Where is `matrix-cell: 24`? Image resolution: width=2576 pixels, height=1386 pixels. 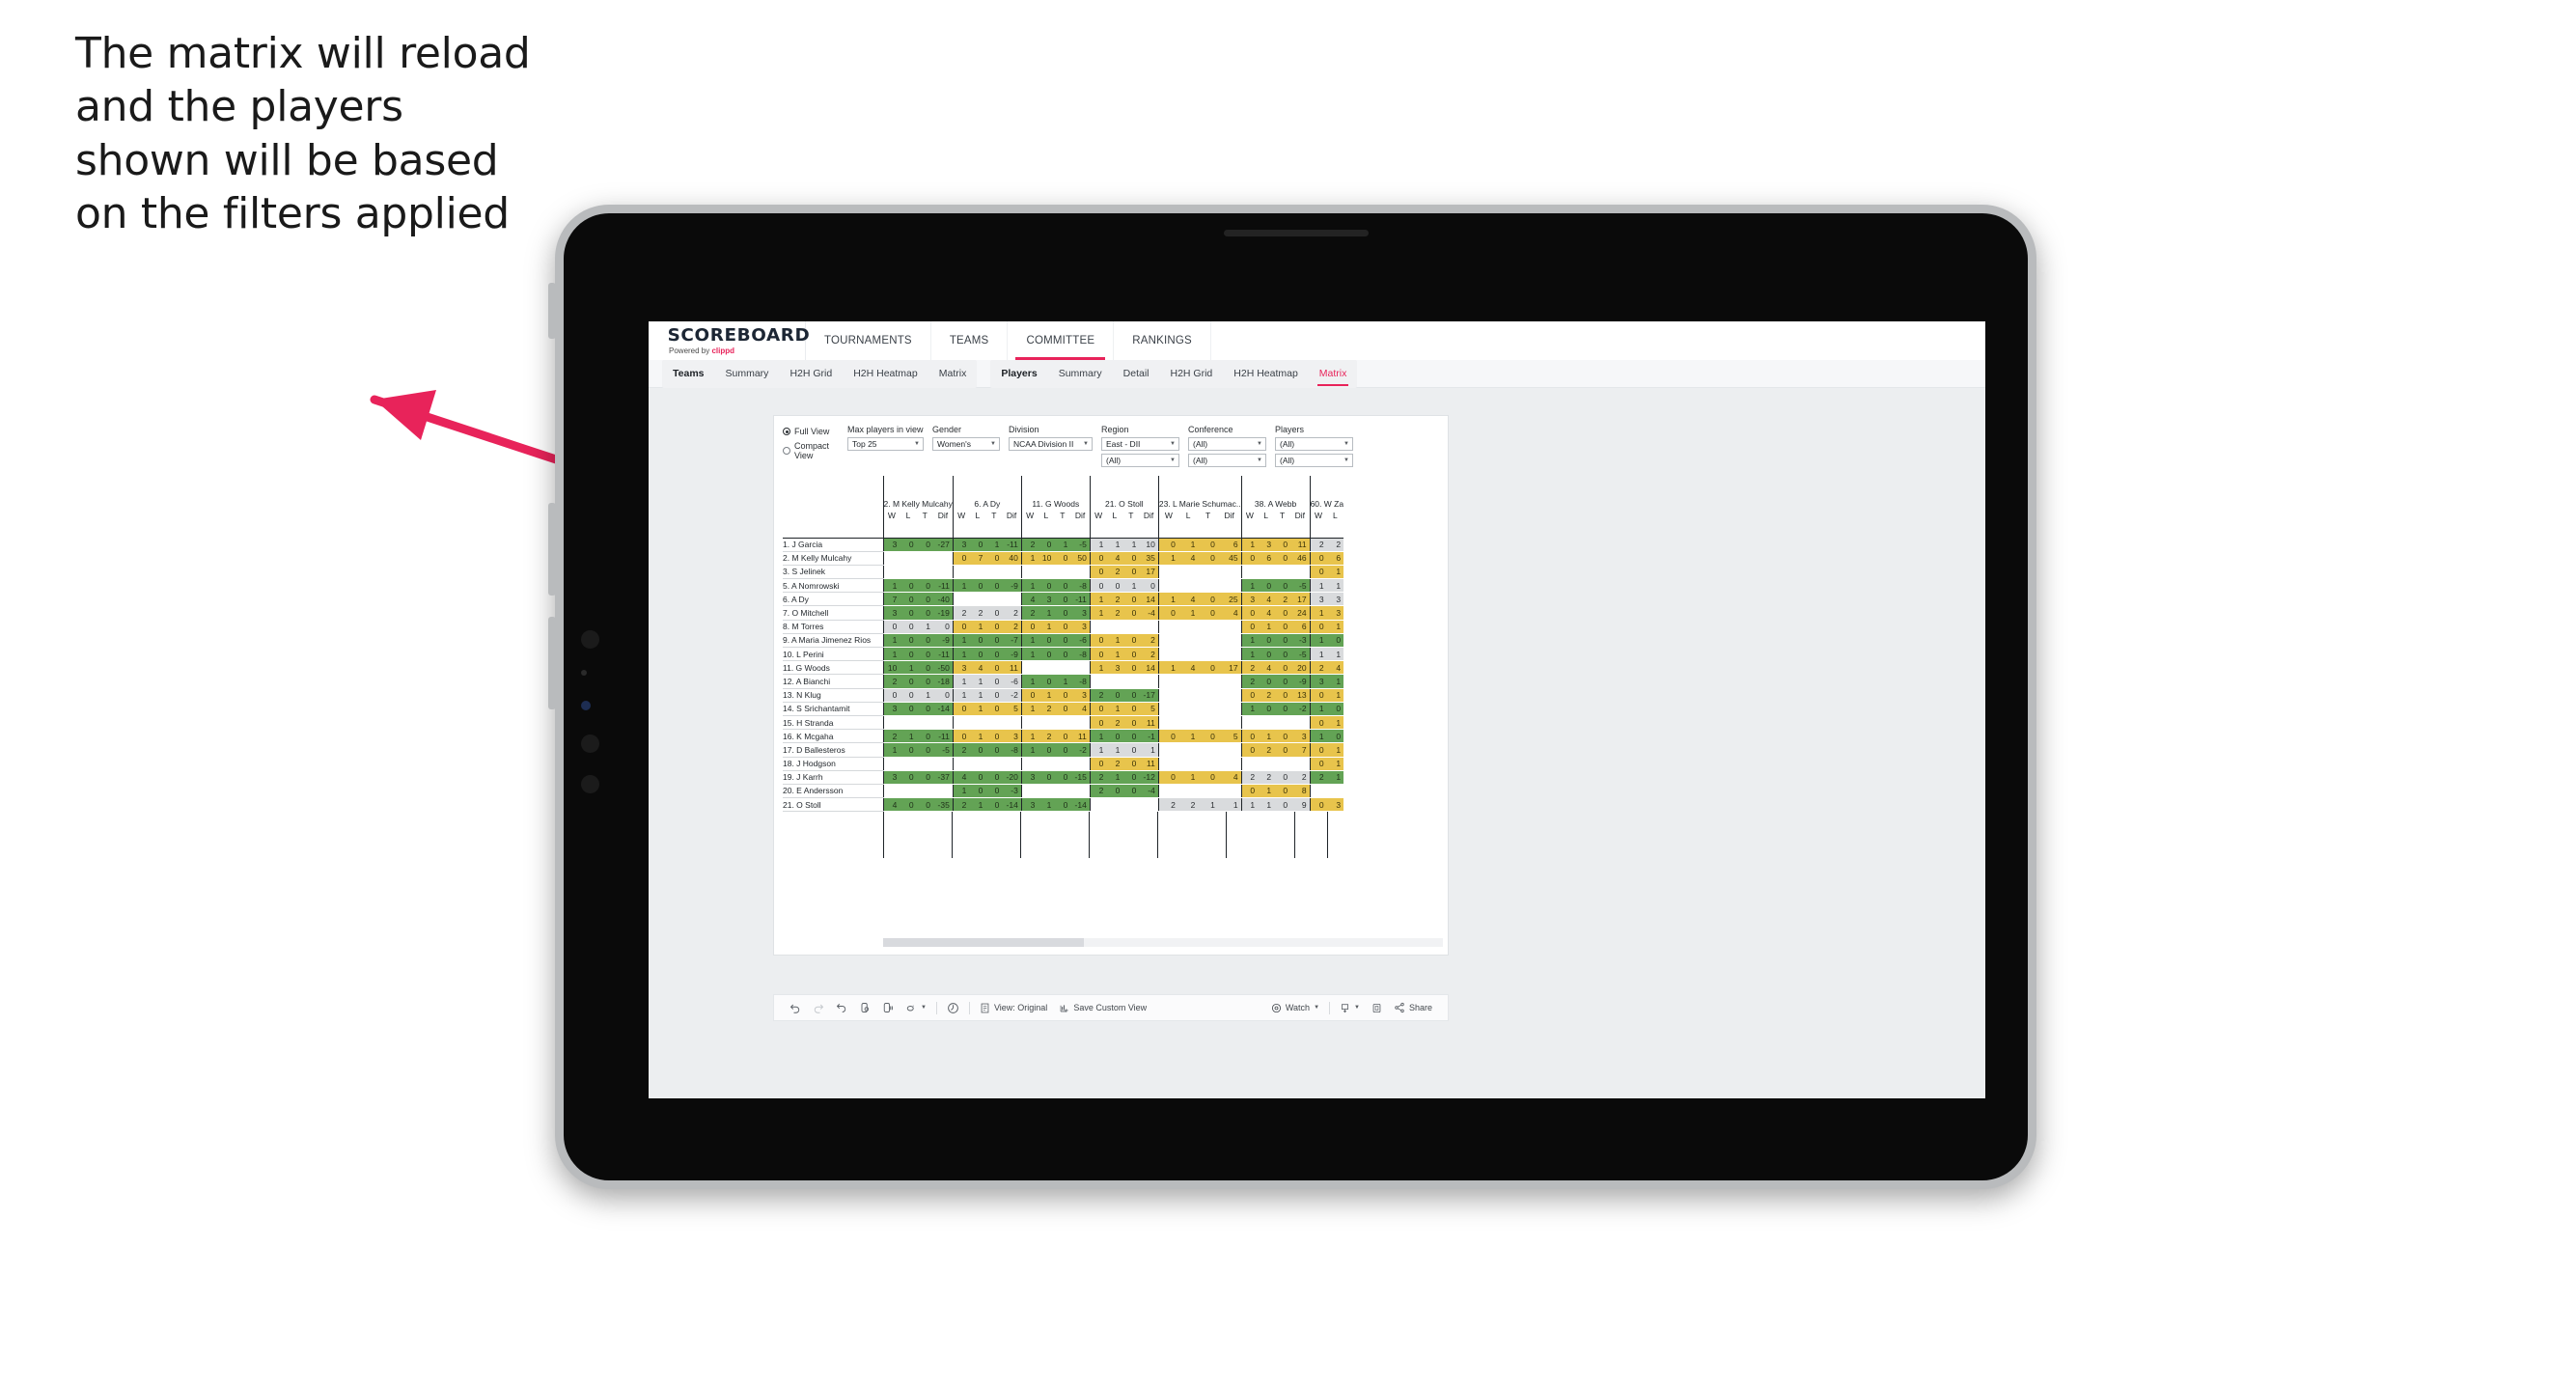
matrix-cell: 24 is located at coordinates (1300, 613).